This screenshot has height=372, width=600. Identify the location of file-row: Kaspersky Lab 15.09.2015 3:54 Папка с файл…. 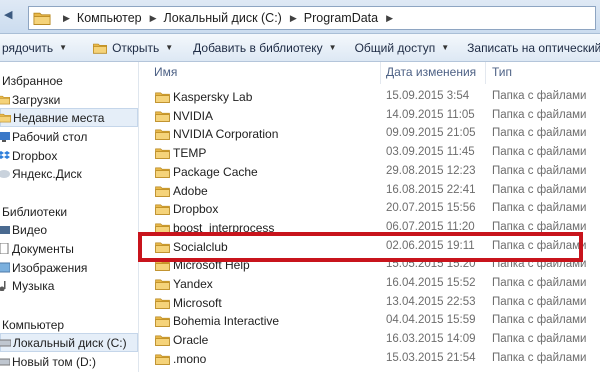
(370, 97).